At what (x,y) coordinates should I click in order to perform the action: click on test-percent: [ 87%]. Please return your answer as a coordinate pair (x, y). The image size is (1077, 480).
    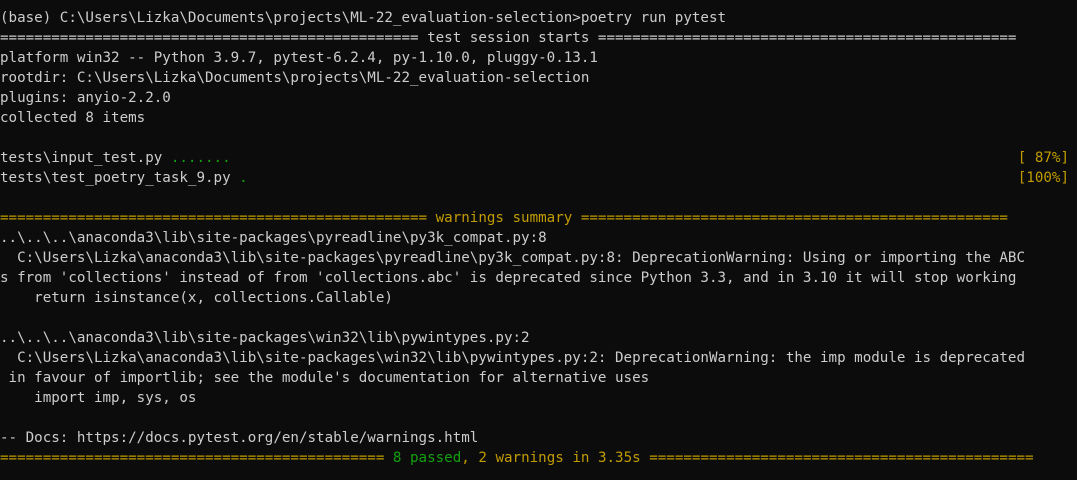
    Looking at the image, I should click on (1043, 158).